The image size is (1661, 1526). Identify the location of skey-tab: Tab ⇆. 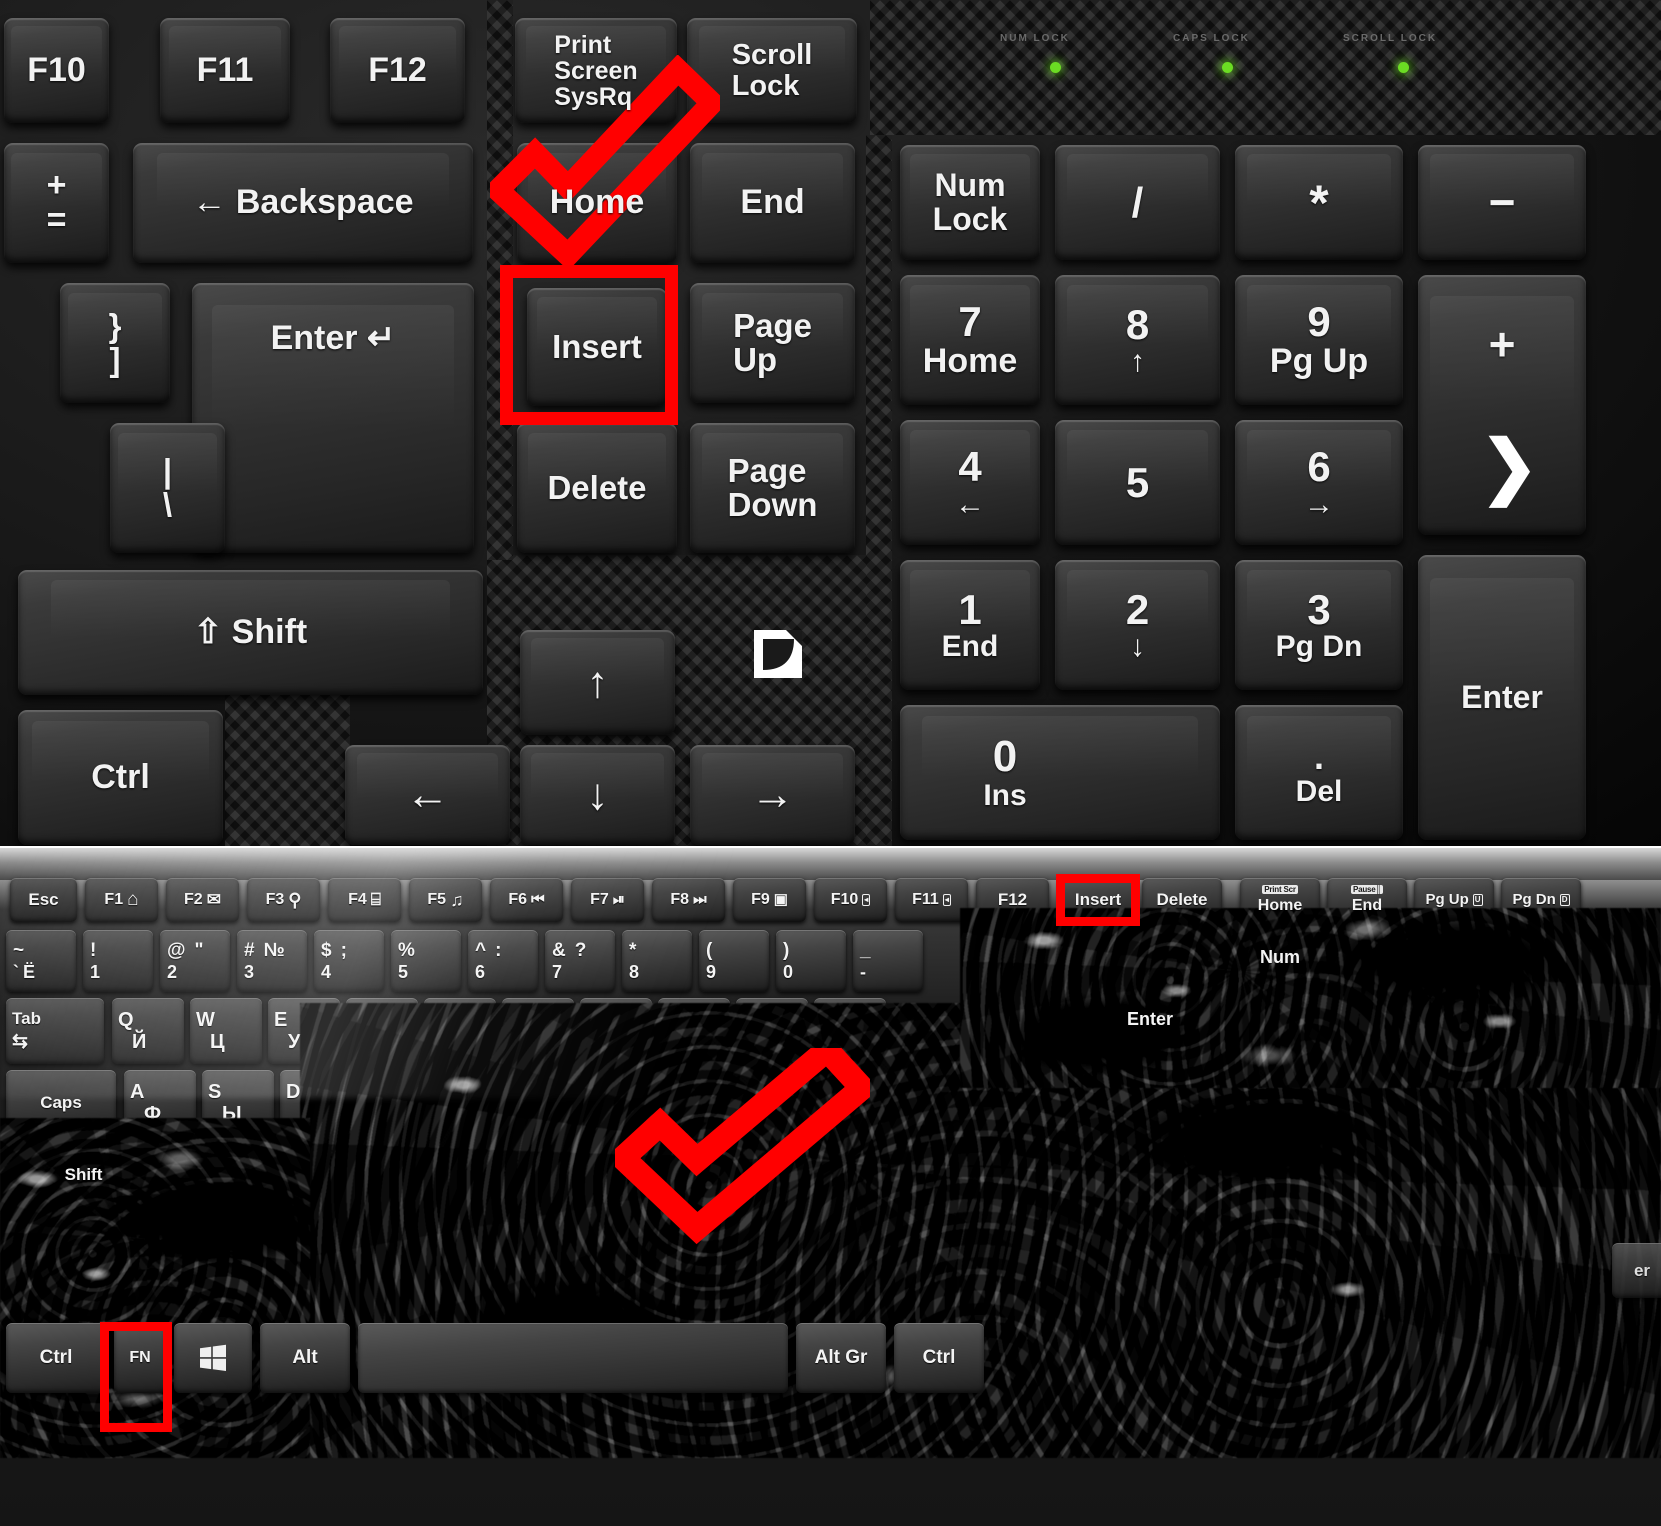
(55, 1031).